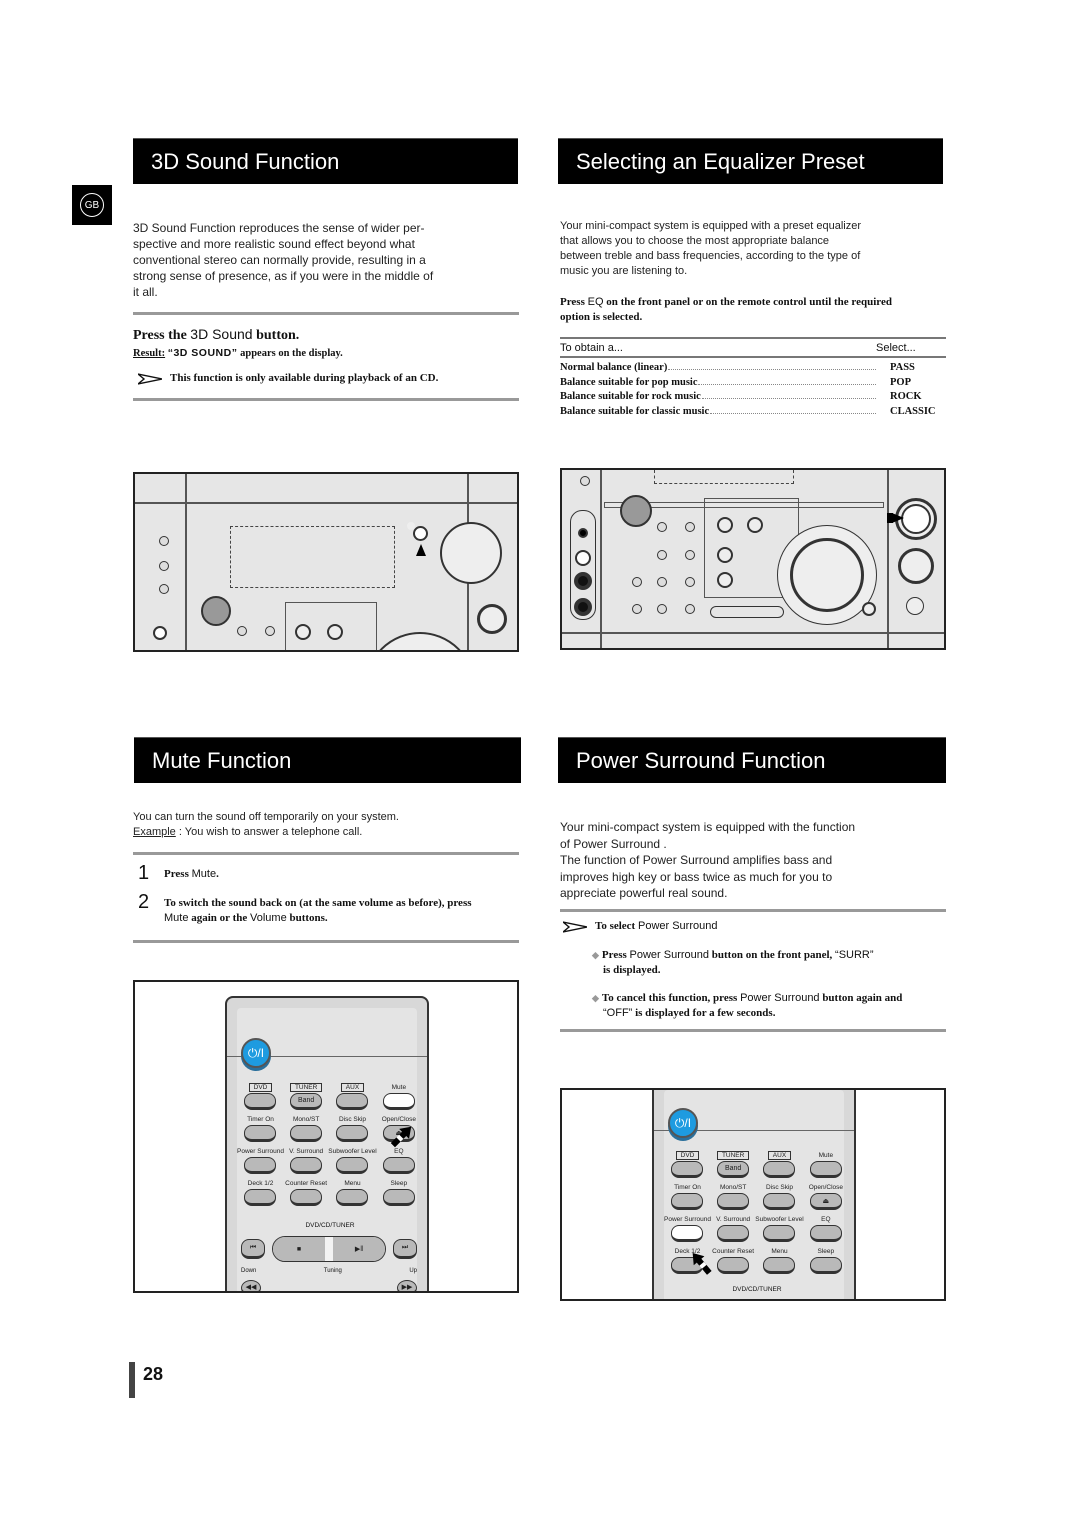  I want to click on note-arrow-icon, so click(150, 378).